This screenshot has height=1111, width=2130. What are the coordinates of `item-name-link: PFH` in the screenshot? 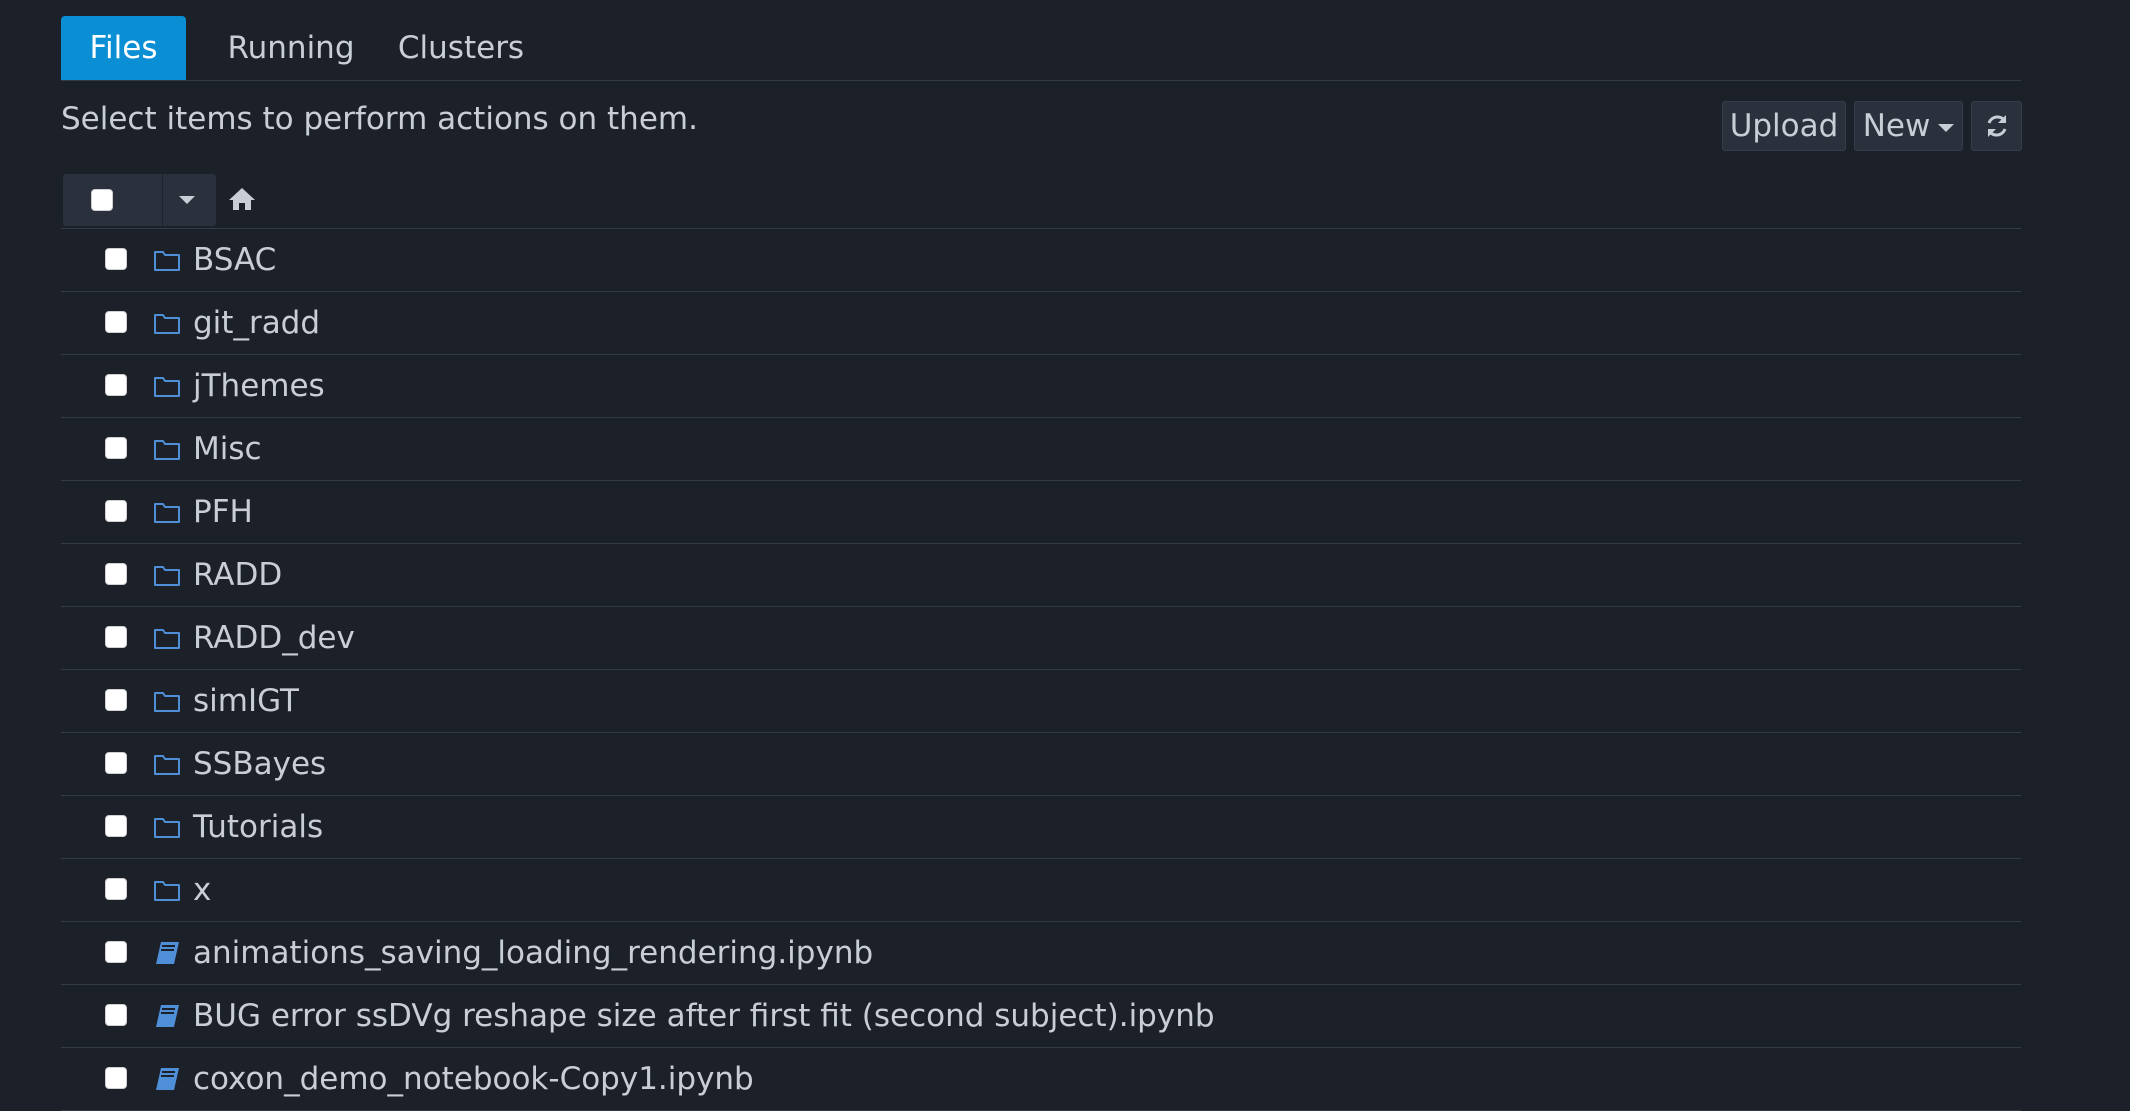 It's located at (223, 512).